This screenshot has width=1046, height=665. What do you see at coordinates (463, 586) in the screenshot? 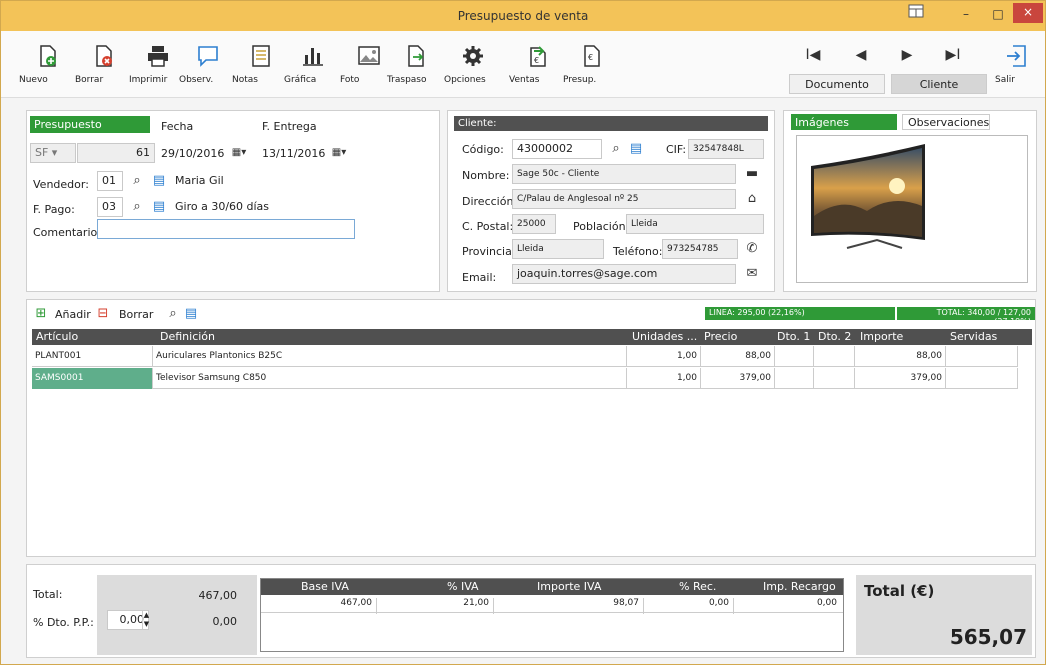
I see `col-pct-iva: % IVA` at bounding box center [463, 586].